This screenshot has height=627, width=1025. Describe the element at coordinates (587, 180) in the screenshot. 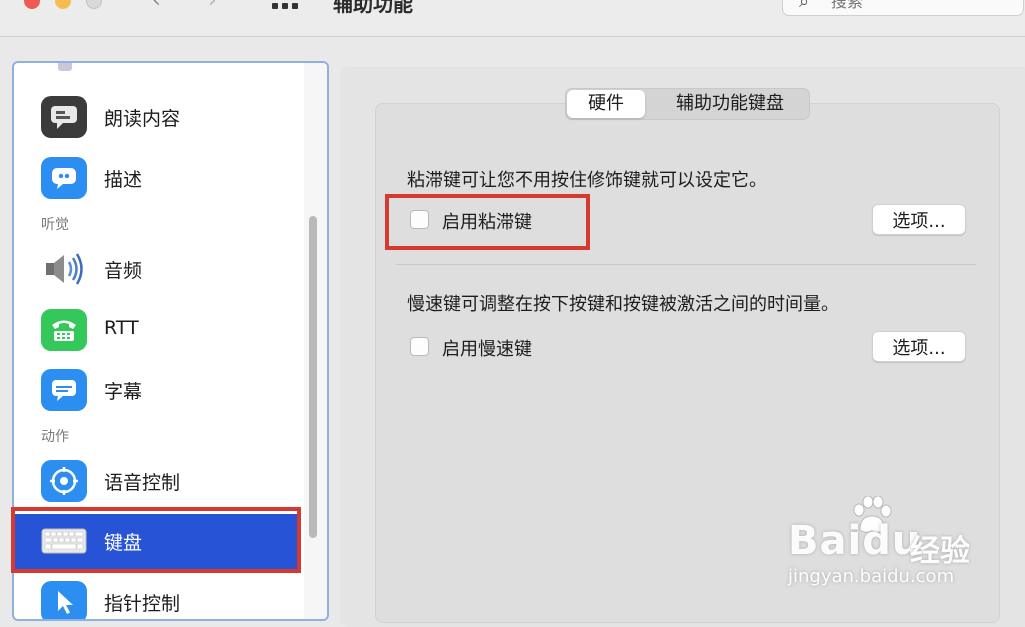

I see `sticky-keys-description: 粘滞键可让您不用按住修饰键就可以设定它。` at that location.